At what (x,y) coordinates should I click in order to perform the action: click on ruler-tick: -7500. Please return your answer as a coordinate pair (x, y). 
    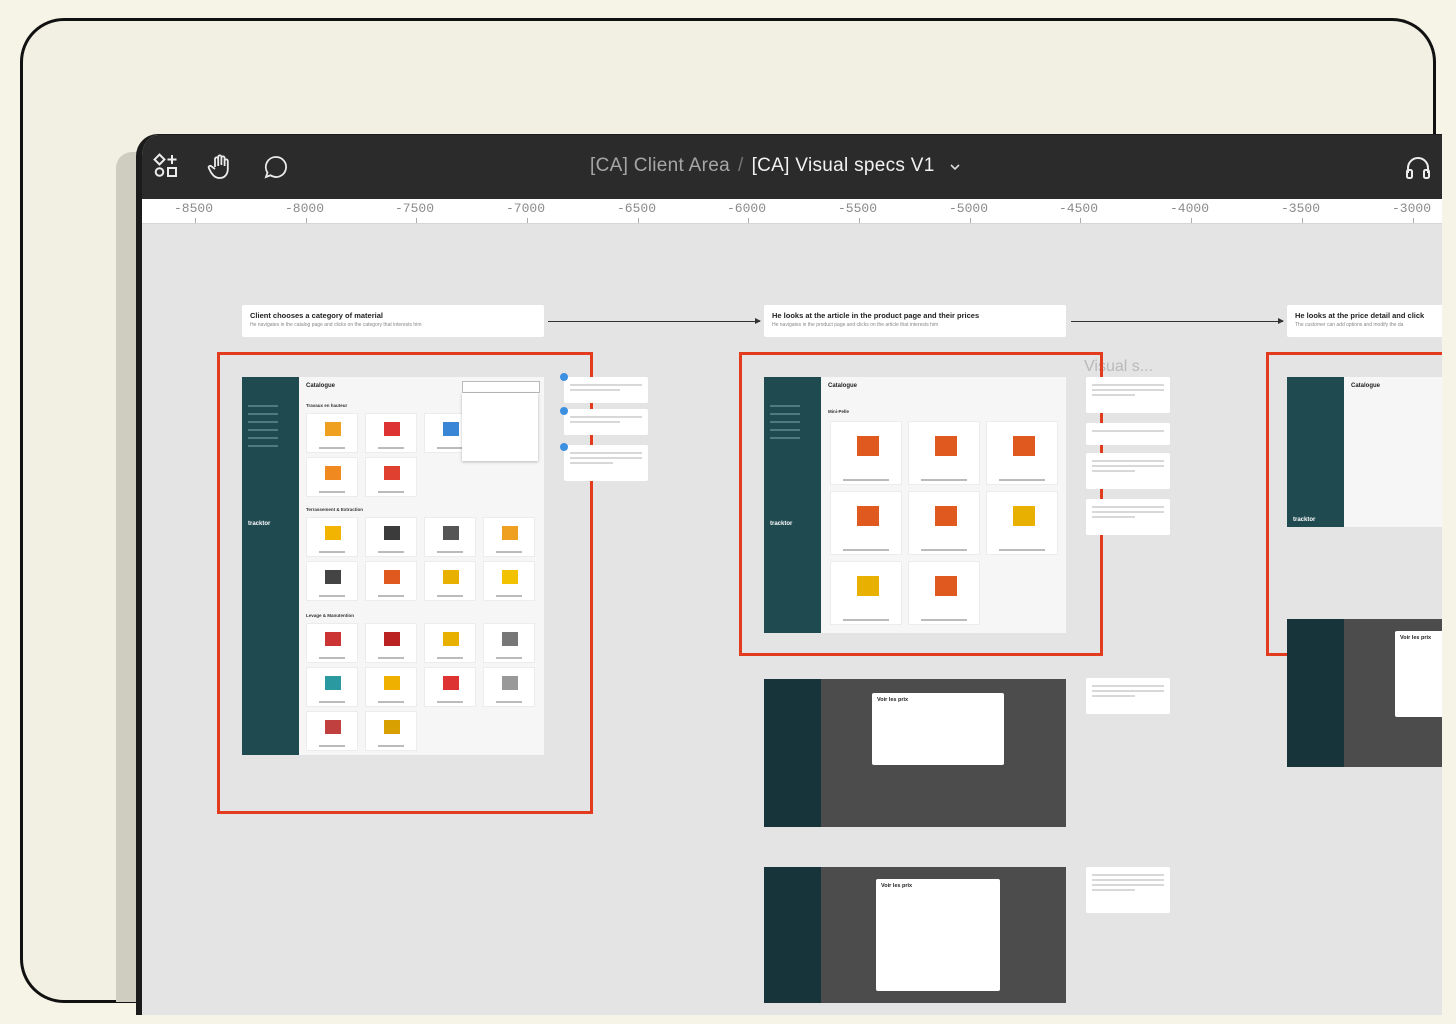
    Looking at the image, I should click on (415, 208).